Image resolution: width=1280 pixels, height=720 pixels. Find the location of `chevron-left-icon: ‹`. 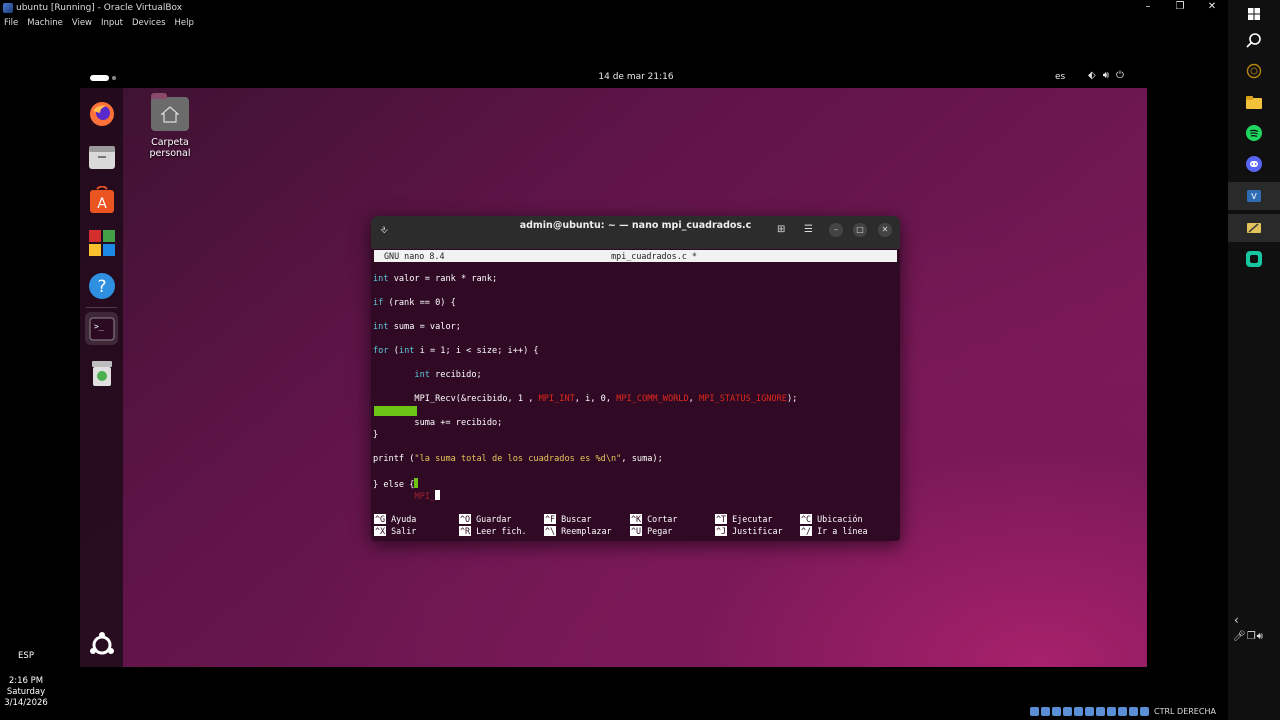

chevron-left-icon: ‹ is located at coordinates (1236, 620).